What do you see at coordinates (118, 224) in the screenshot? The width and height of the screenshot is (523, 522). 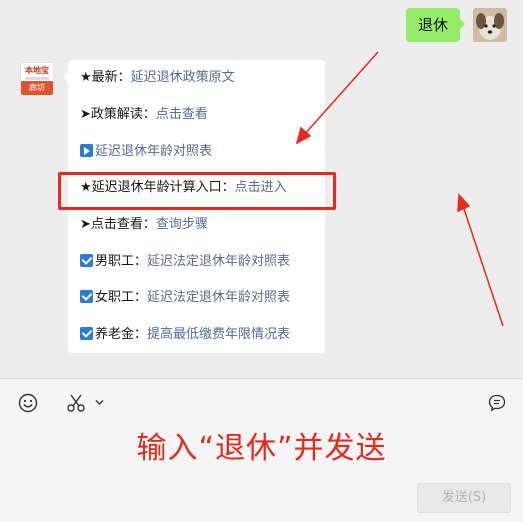 I see `menu-line-prefix: ➤点击查看：` at bounding box center [118, 224].